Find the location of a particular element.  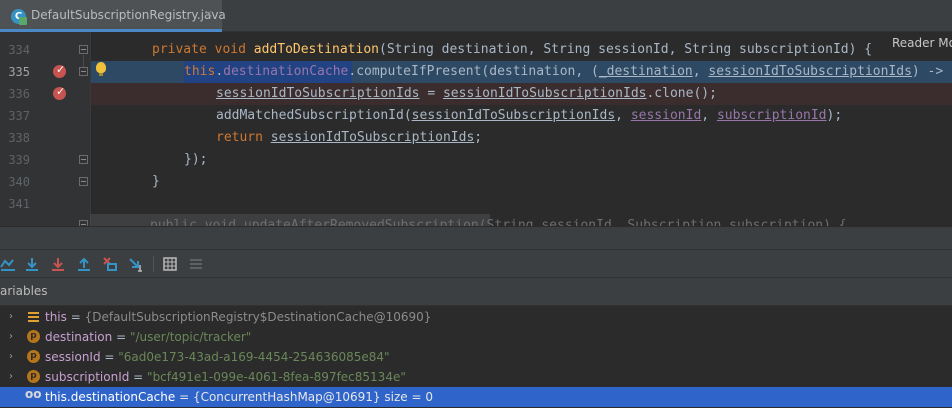

code-token: private is located at coordinates (179, 49).